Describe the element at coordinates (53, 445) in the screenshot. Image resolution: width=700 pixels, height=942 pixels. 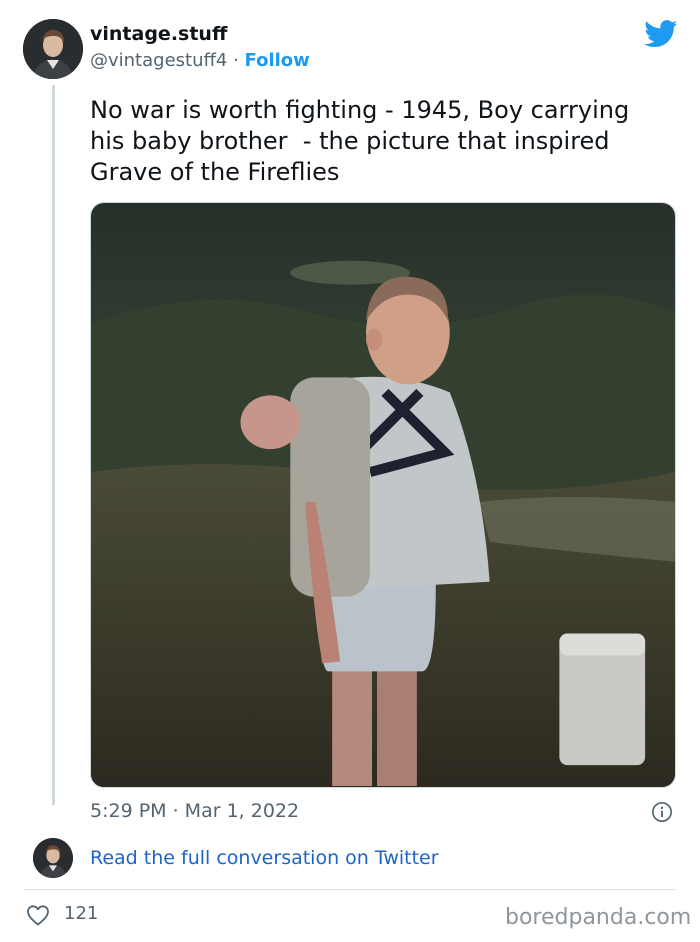
I see `thread-line` at that location.